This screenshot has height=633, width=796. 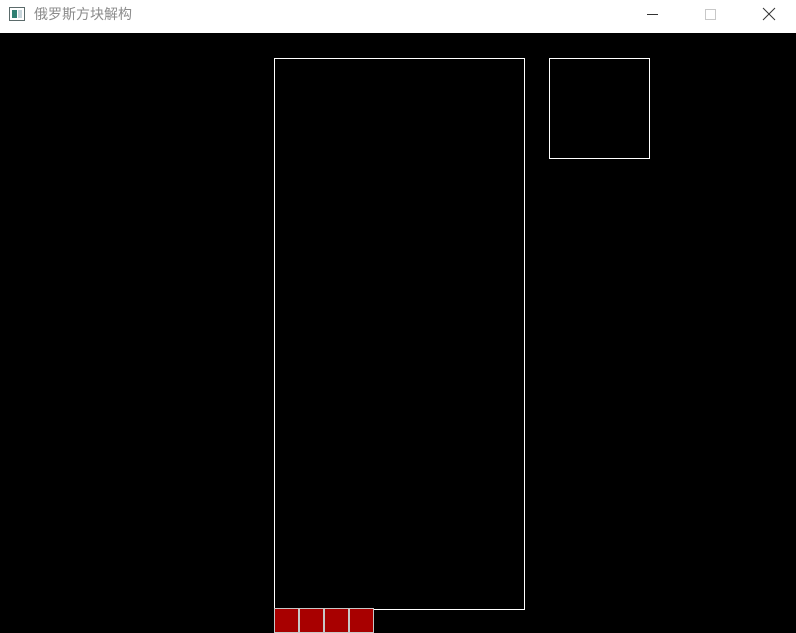 I want to click on close-button, so click(x=768, y=15).